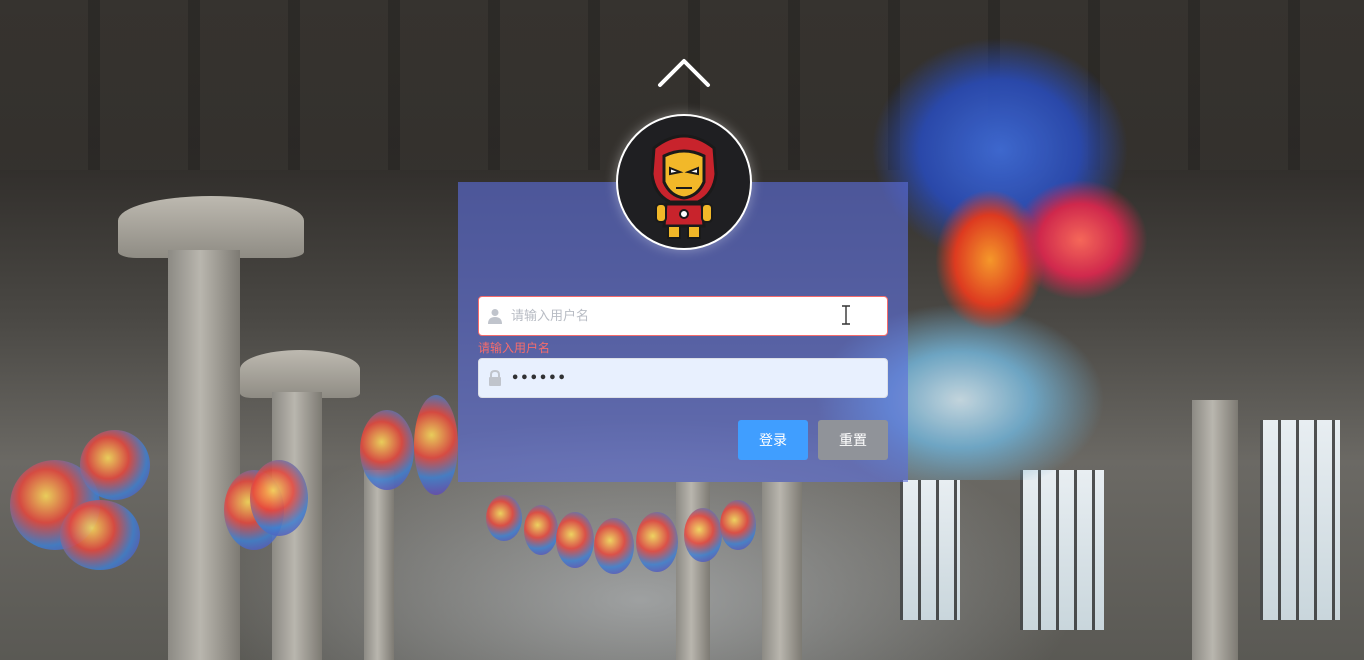 The width and height of the screenshot is (1364, 660). I want to click on password-field, so click(683, 378).